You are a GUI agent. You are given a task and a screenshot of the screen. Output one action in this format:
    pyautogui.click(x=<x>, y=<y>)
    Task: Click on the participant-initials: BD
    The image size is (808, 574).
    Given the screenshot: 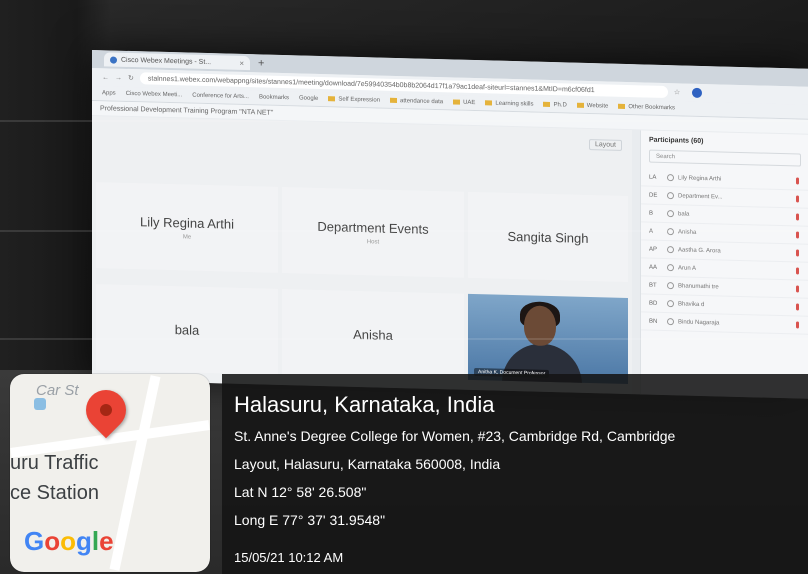 What is the action you would take?
    pyautogui.click(x=653, y=303)
    